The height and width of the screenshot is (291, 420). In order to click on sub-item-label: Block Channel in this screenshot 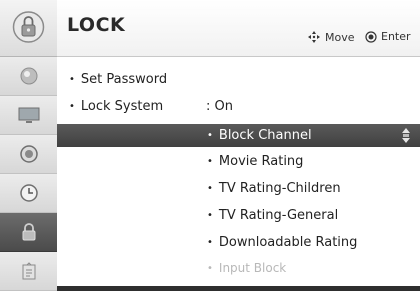, I will do `click(265, 135)`.